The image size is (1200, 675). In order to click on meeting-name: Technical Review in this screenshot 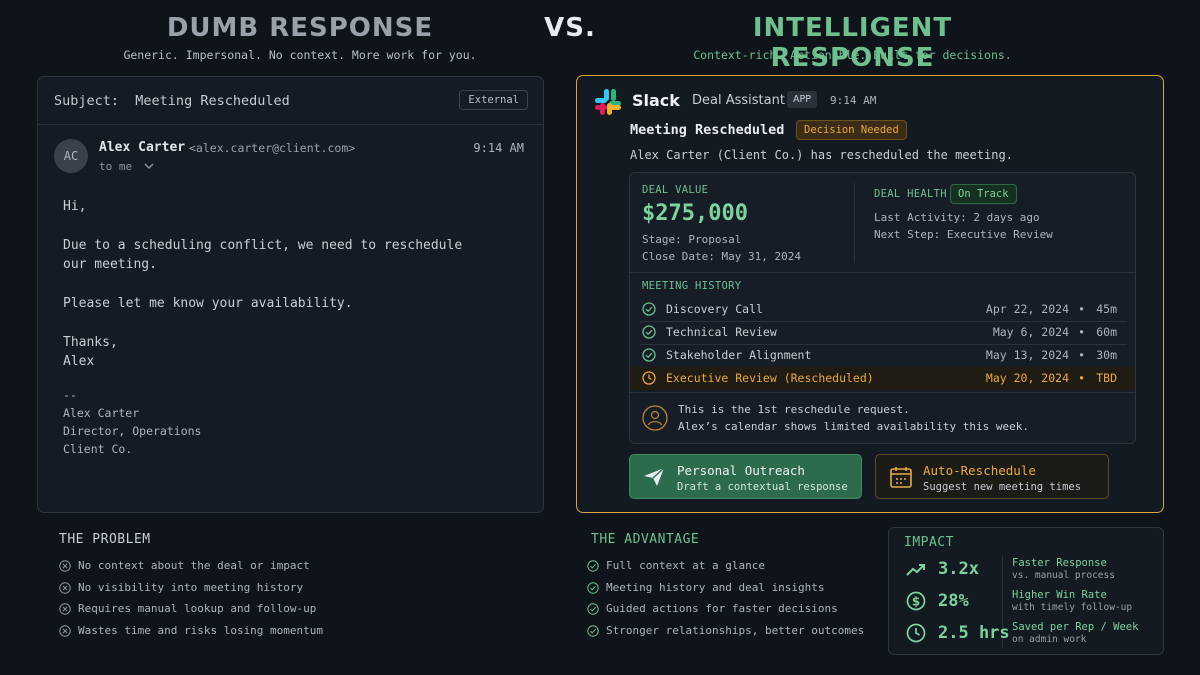, I will do `click(721, 332)`.